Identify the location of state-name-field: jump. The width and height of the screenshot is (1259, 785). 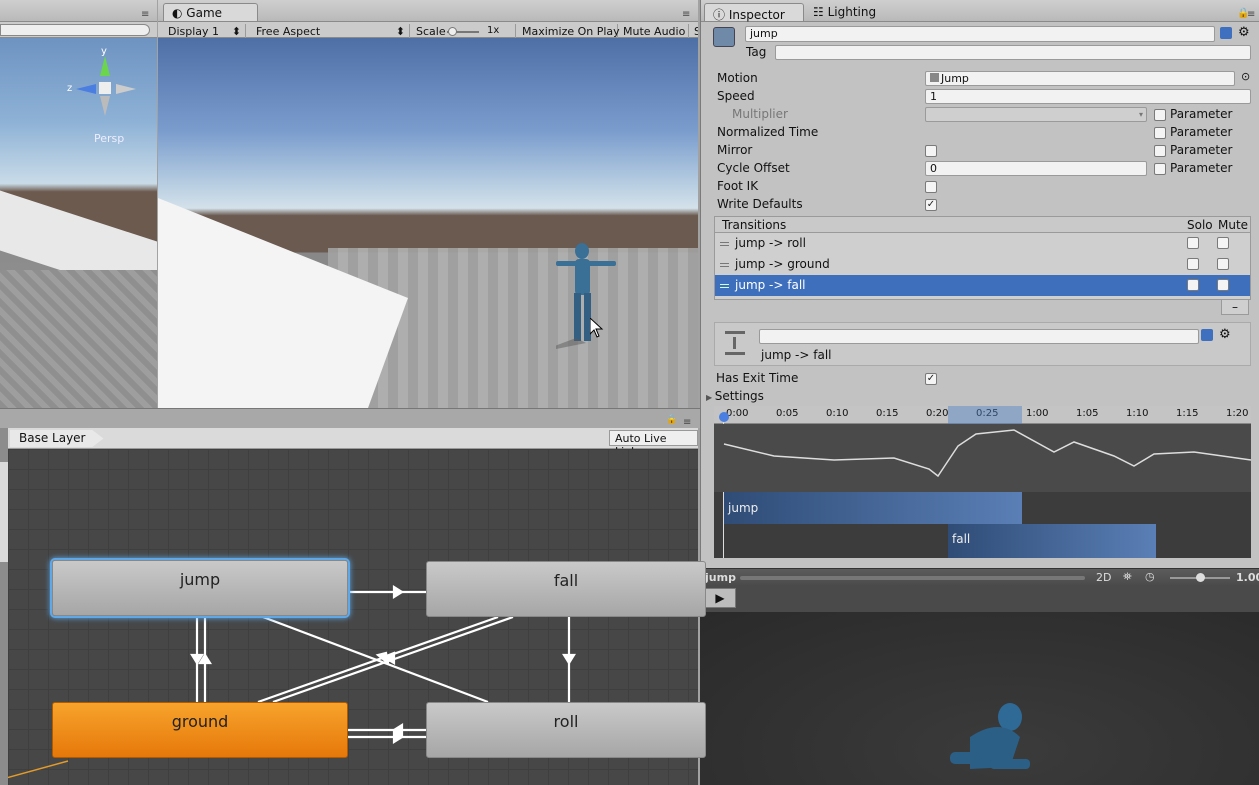
(980, 34).